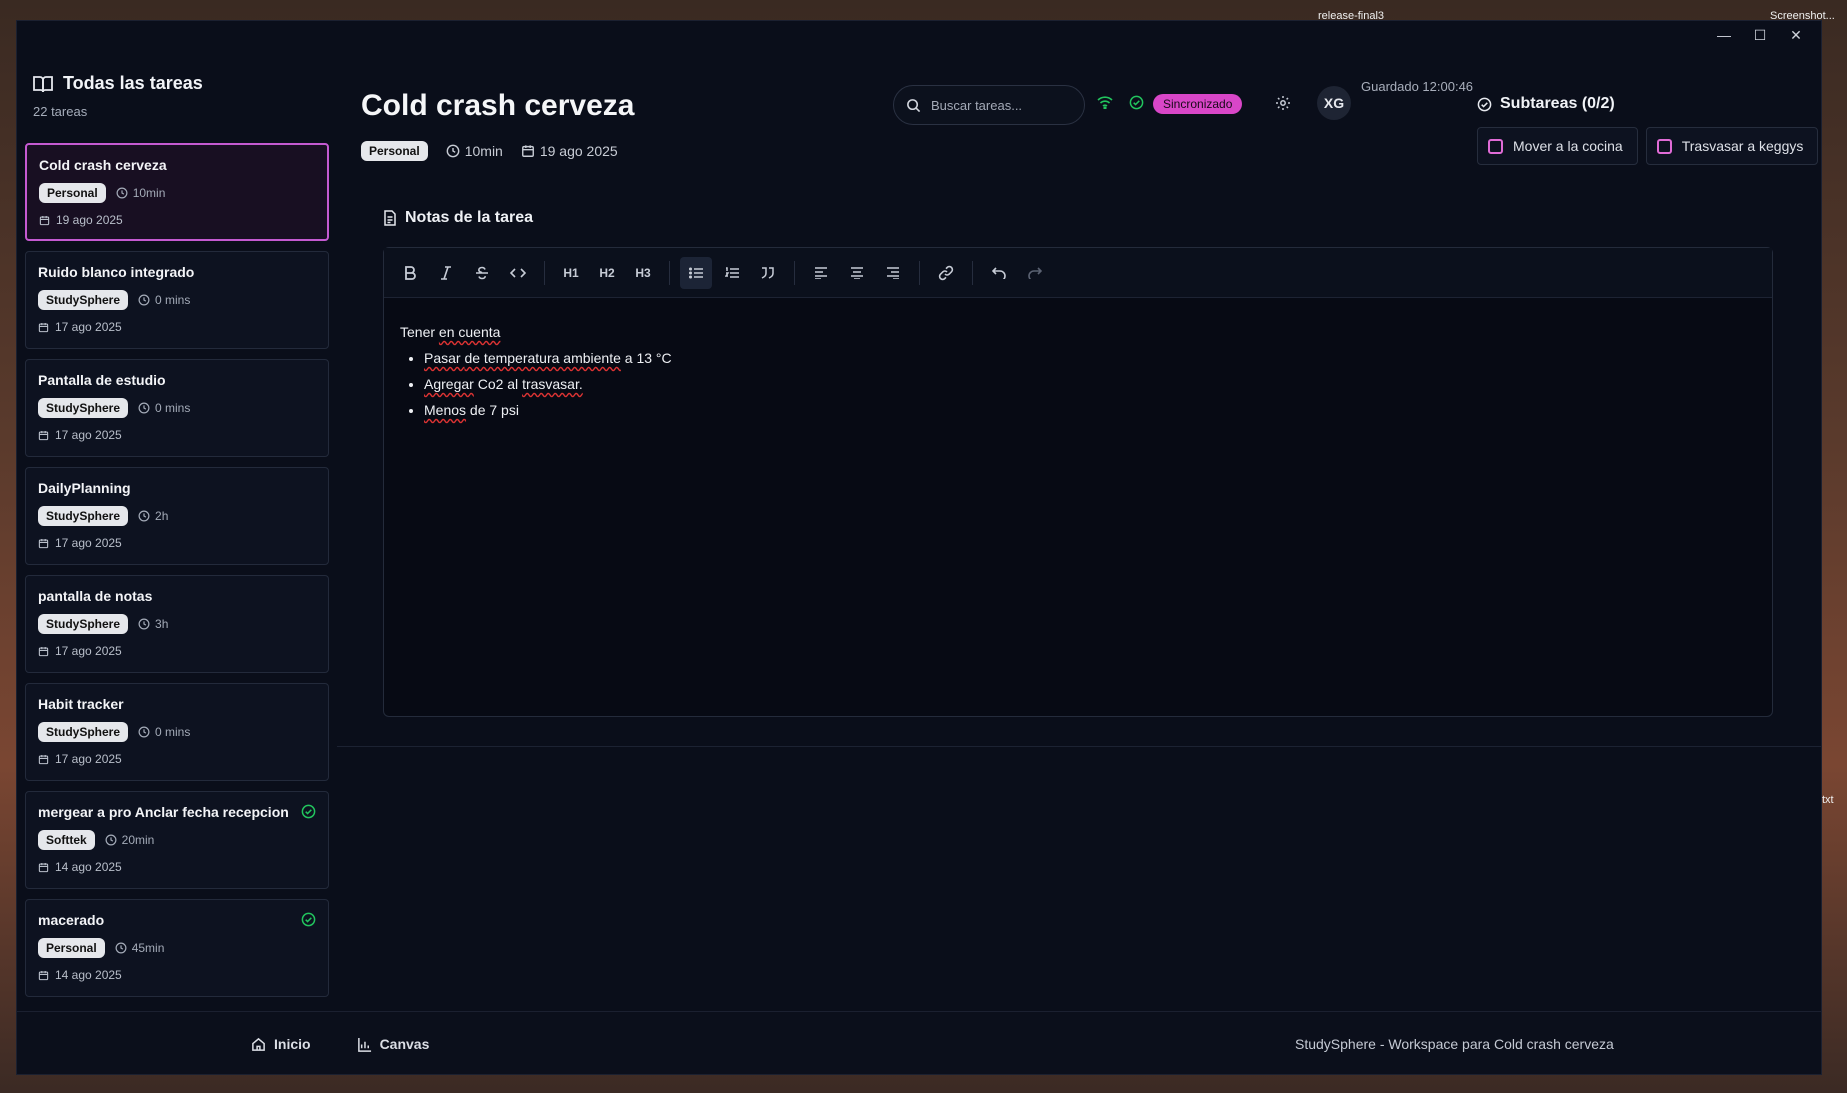 This screenshot has width=1847, height=1093. I want to click on task-card: macerado Personal 45min 14 ago 2025, so click(177, 948).